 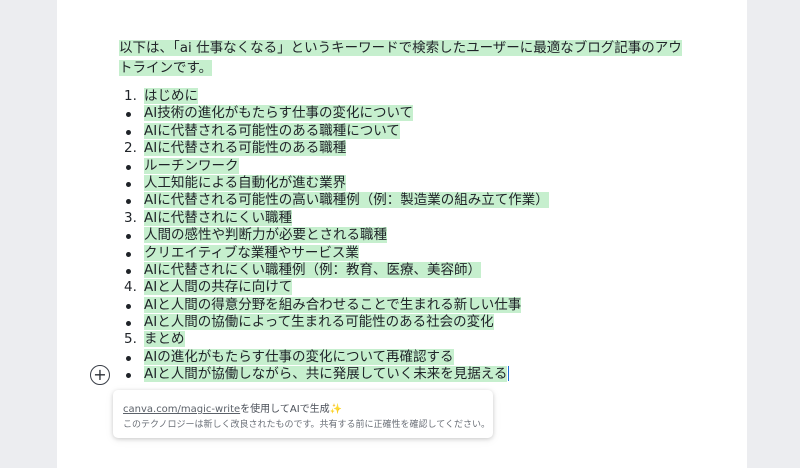 I want to click on bullet-list-item: AIに代替されにくい職種例（例：教育、医療、美容師）, so click(x=404, y=270).